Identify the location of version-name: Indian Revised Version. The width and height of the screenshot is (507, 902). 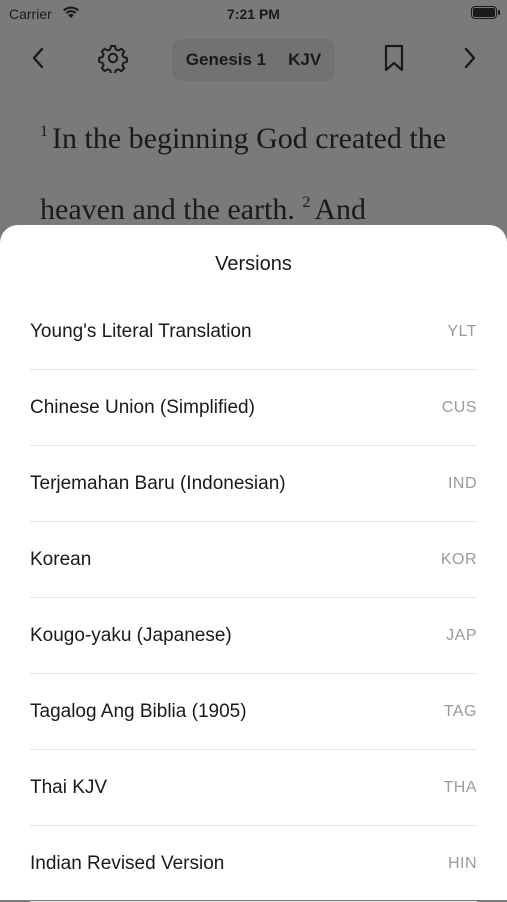
(127, 863).